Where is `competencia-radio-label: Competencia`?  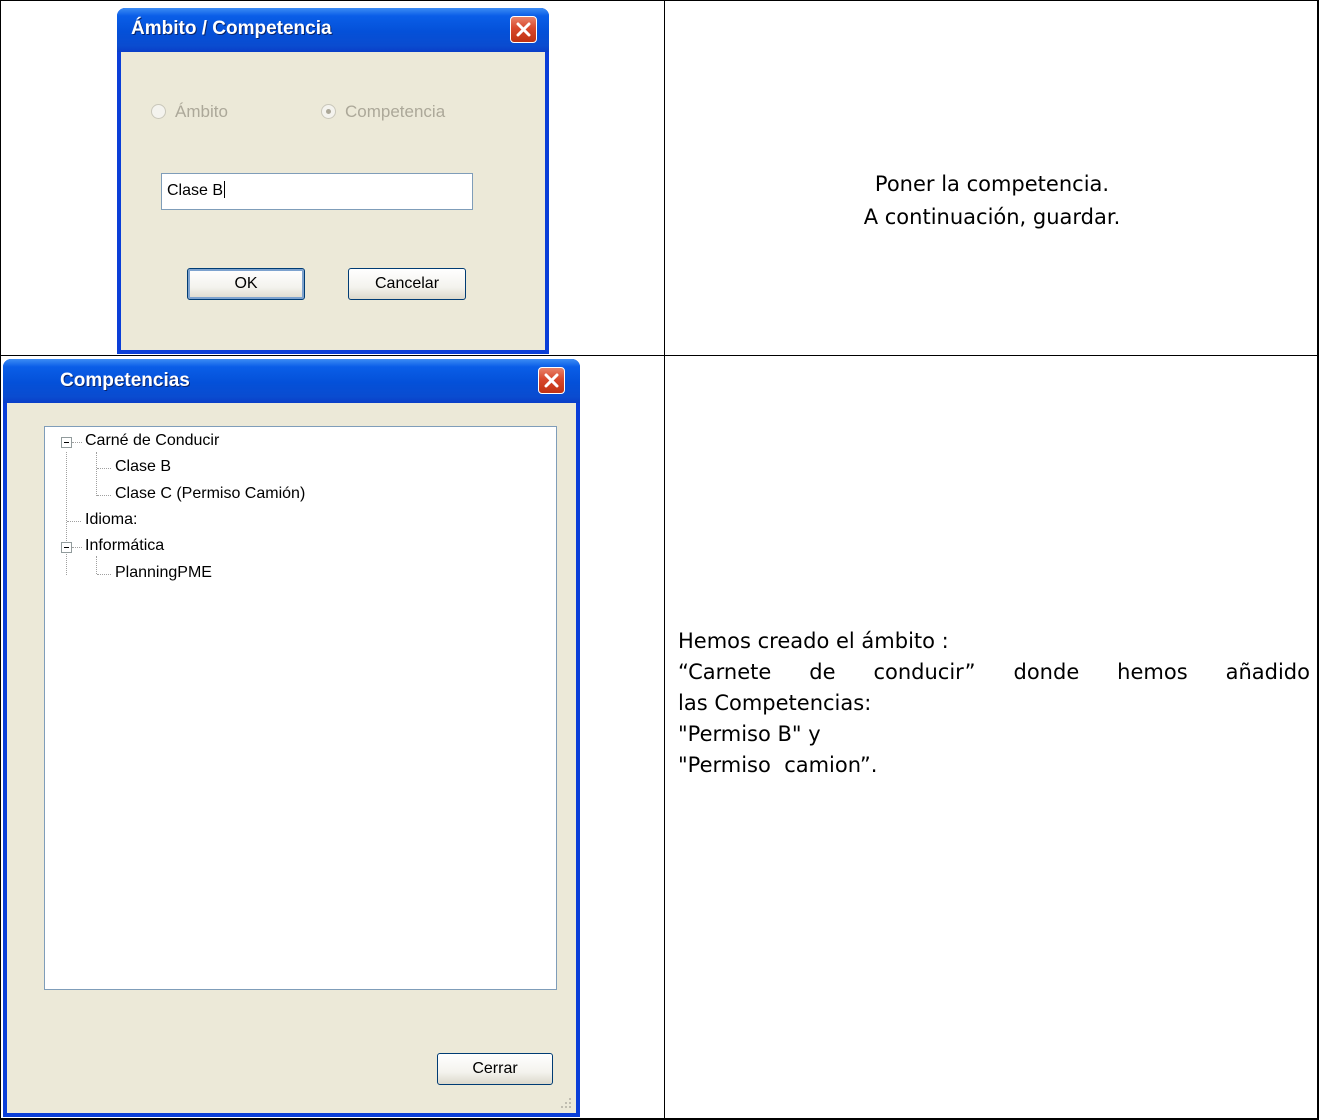 competencia-radio-label: Competencia is located at coordinates (395, 111).